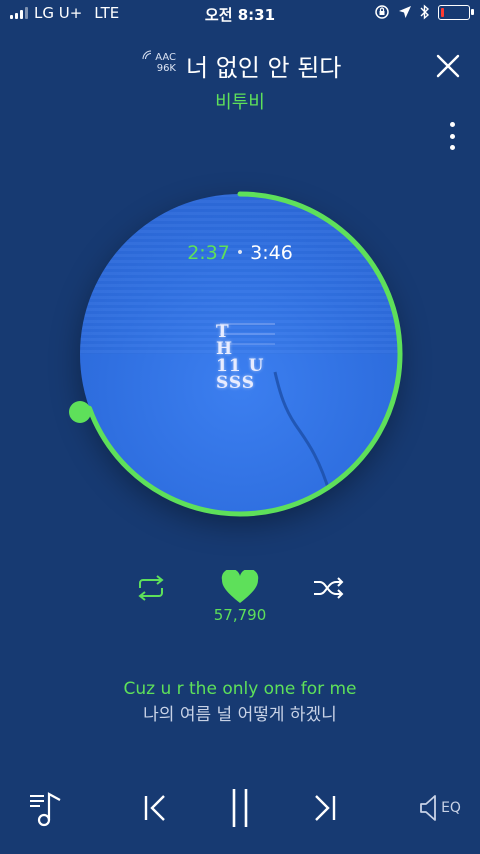  What do you see at coordinates (448, 66) in the screenshot?
I see `close-icon` at bounding box center [448, 66].